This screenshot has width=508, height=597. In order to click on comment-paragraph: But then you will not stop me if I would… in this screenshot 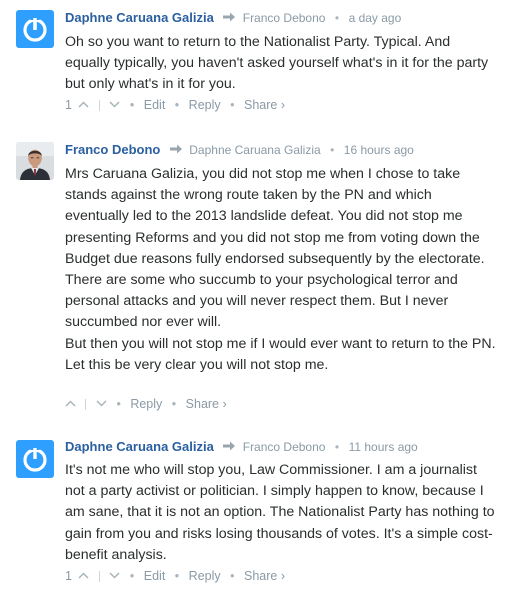, I will do `click(280, 354)`.